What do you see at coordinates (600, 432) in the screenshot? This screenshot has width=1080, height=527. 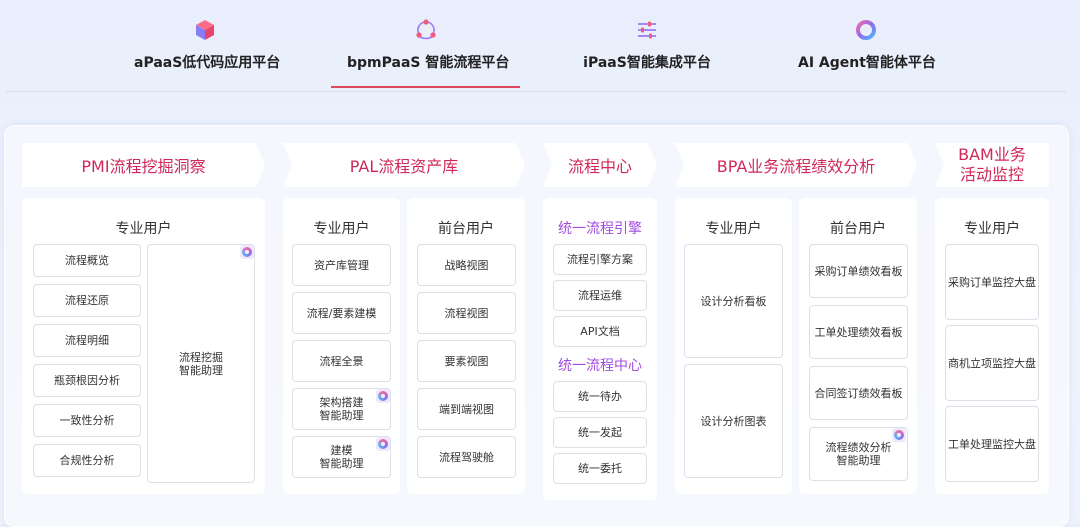 I see `list-item: 统一发起` at bounding box center [600, 432].